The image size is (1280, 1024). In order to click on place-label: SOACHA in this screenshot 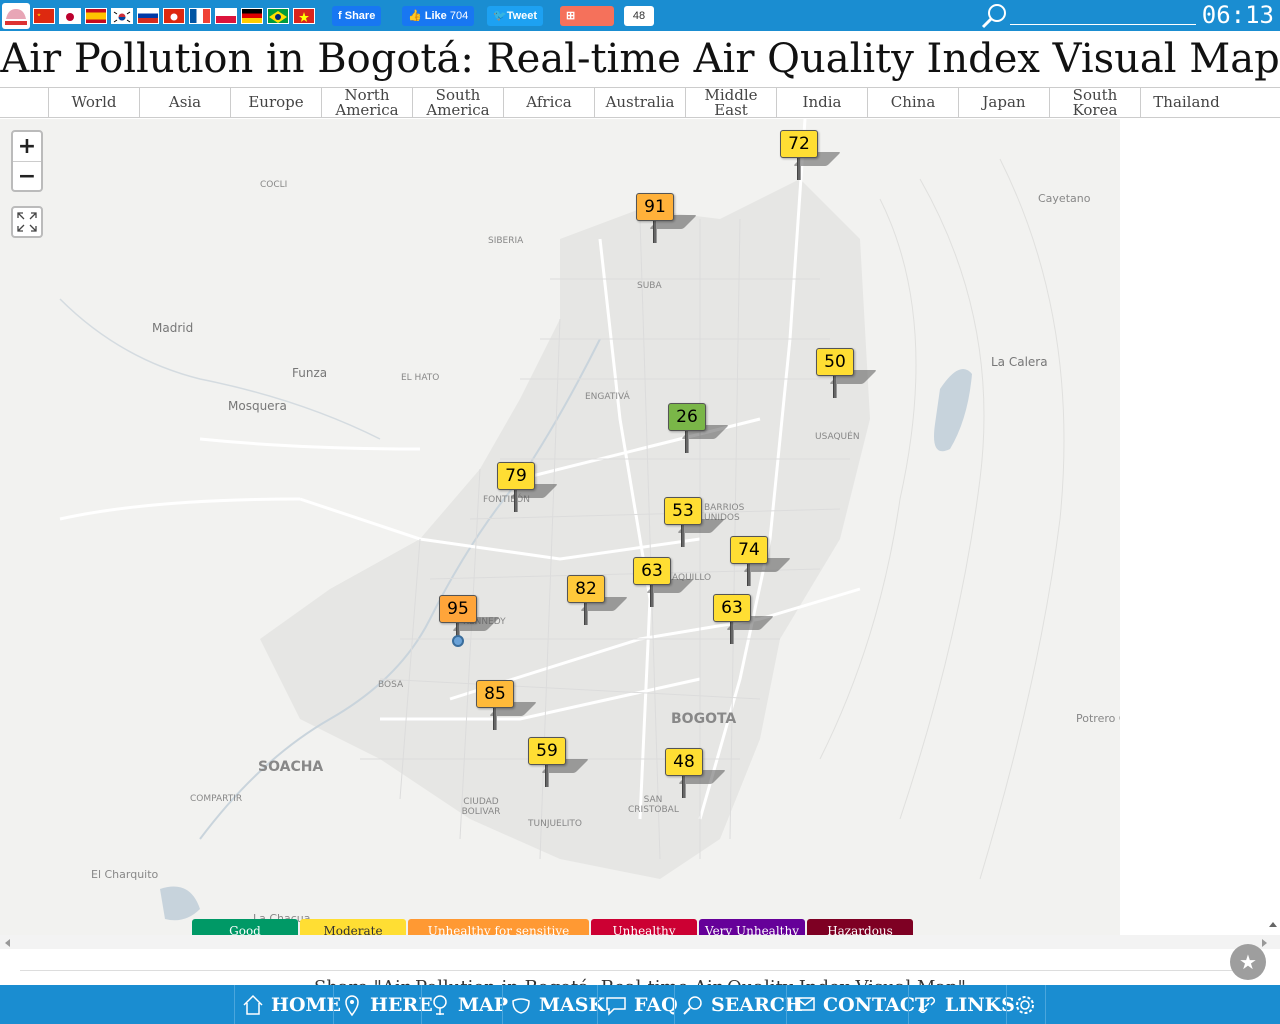, I will do `click(291, 767)`.